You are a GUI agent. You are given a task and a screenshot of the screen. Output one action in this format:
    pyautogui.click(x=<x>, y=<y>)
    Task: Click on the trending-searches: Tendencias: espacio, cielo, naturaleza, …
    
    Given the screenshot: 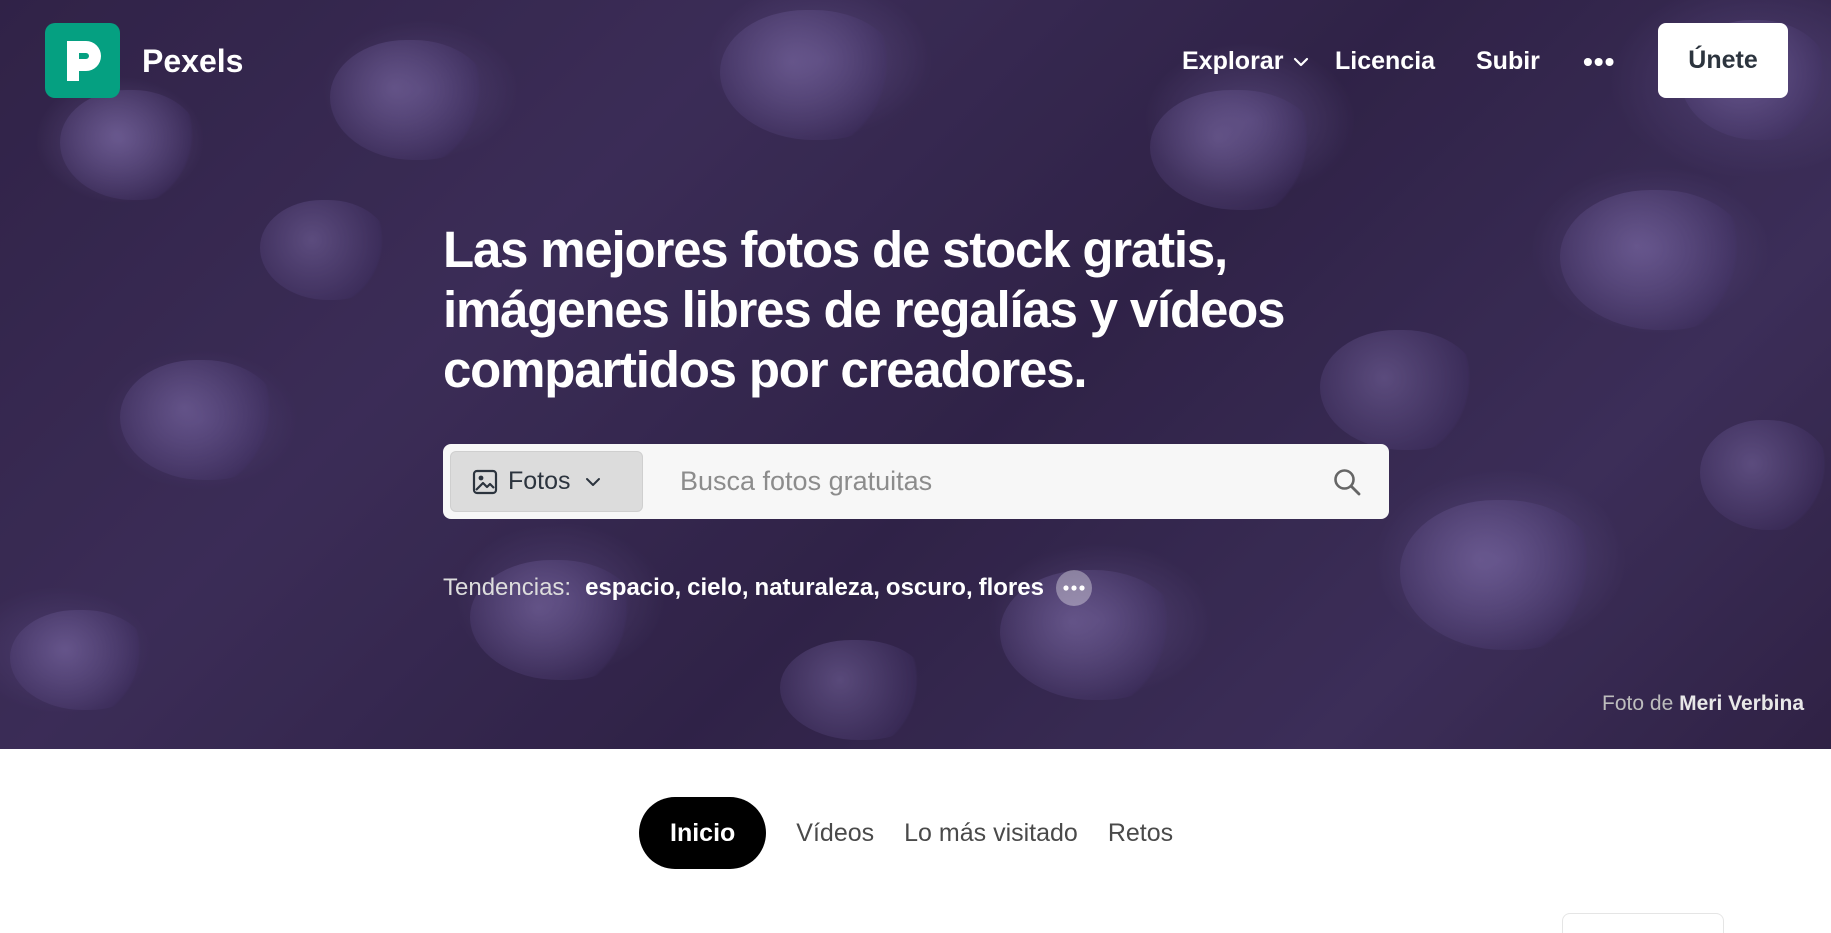 What is the action you would take?
    pyautogui.click(x=767, y=588)
    